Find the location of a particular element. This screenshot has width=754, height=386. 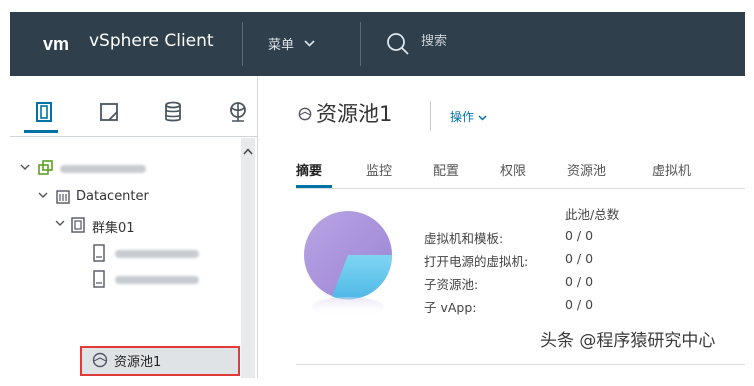

stat-value-powered-on: 0 / 0 is located at coordinates (579, 258).